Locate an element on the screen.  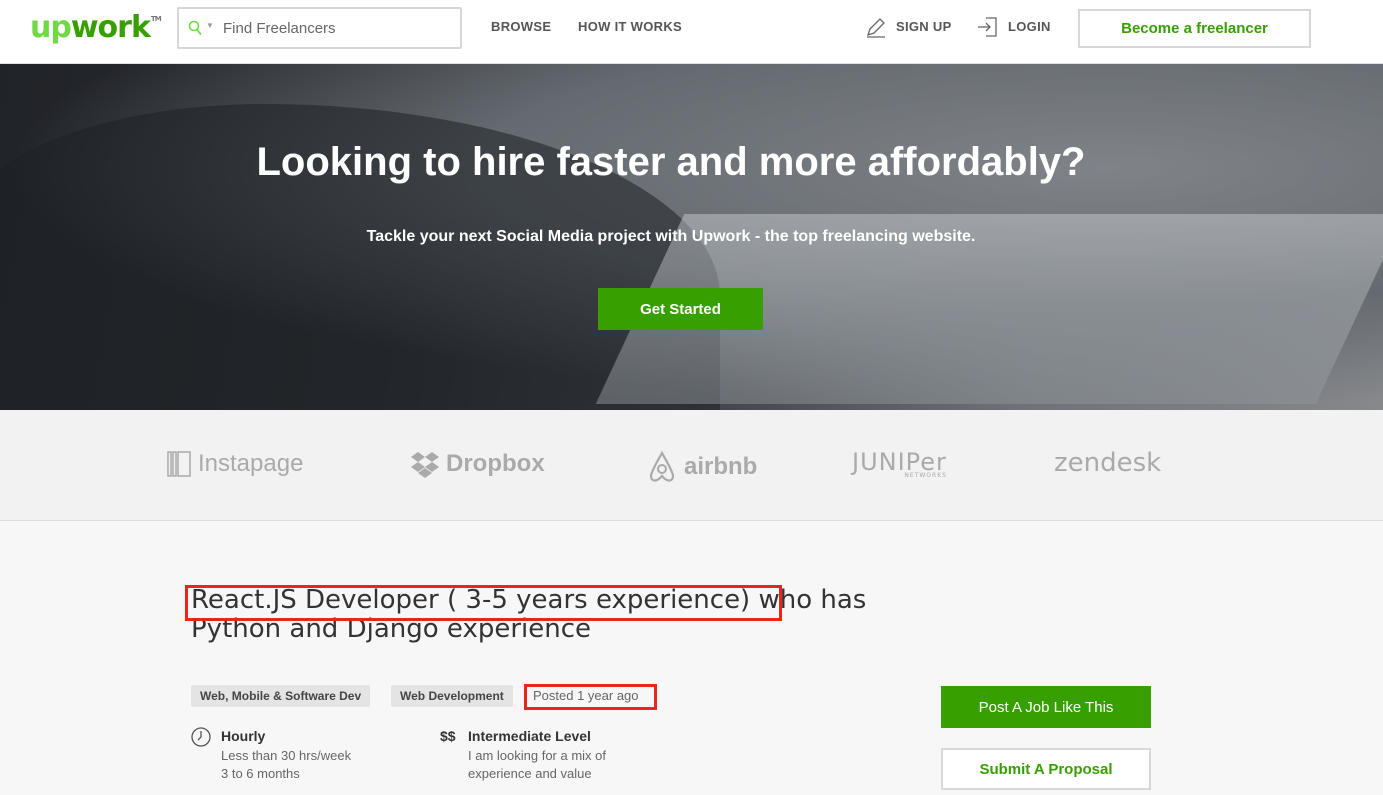
instapage-text: Instapage is located at coordinates (251, 463).